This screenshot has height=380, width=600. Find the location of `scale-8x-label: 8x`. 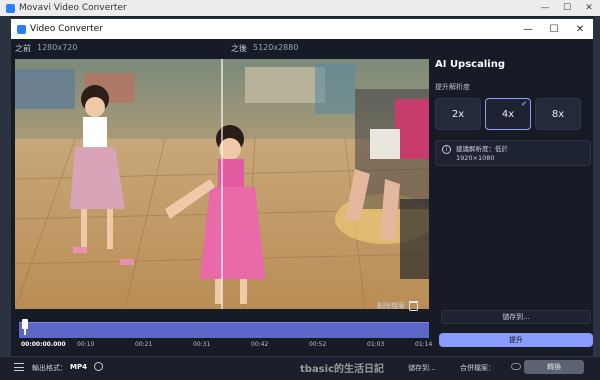

scale-8x-label: 8x is located at coordinates (558, 114).